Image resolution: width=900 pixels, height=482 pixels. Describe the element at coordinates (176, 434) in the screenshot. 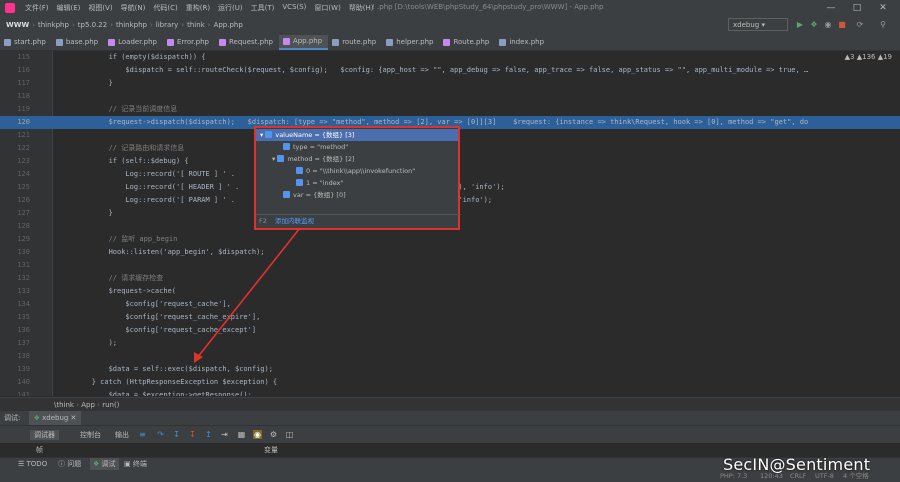

I see `step-into-icon: ↧` at that location.